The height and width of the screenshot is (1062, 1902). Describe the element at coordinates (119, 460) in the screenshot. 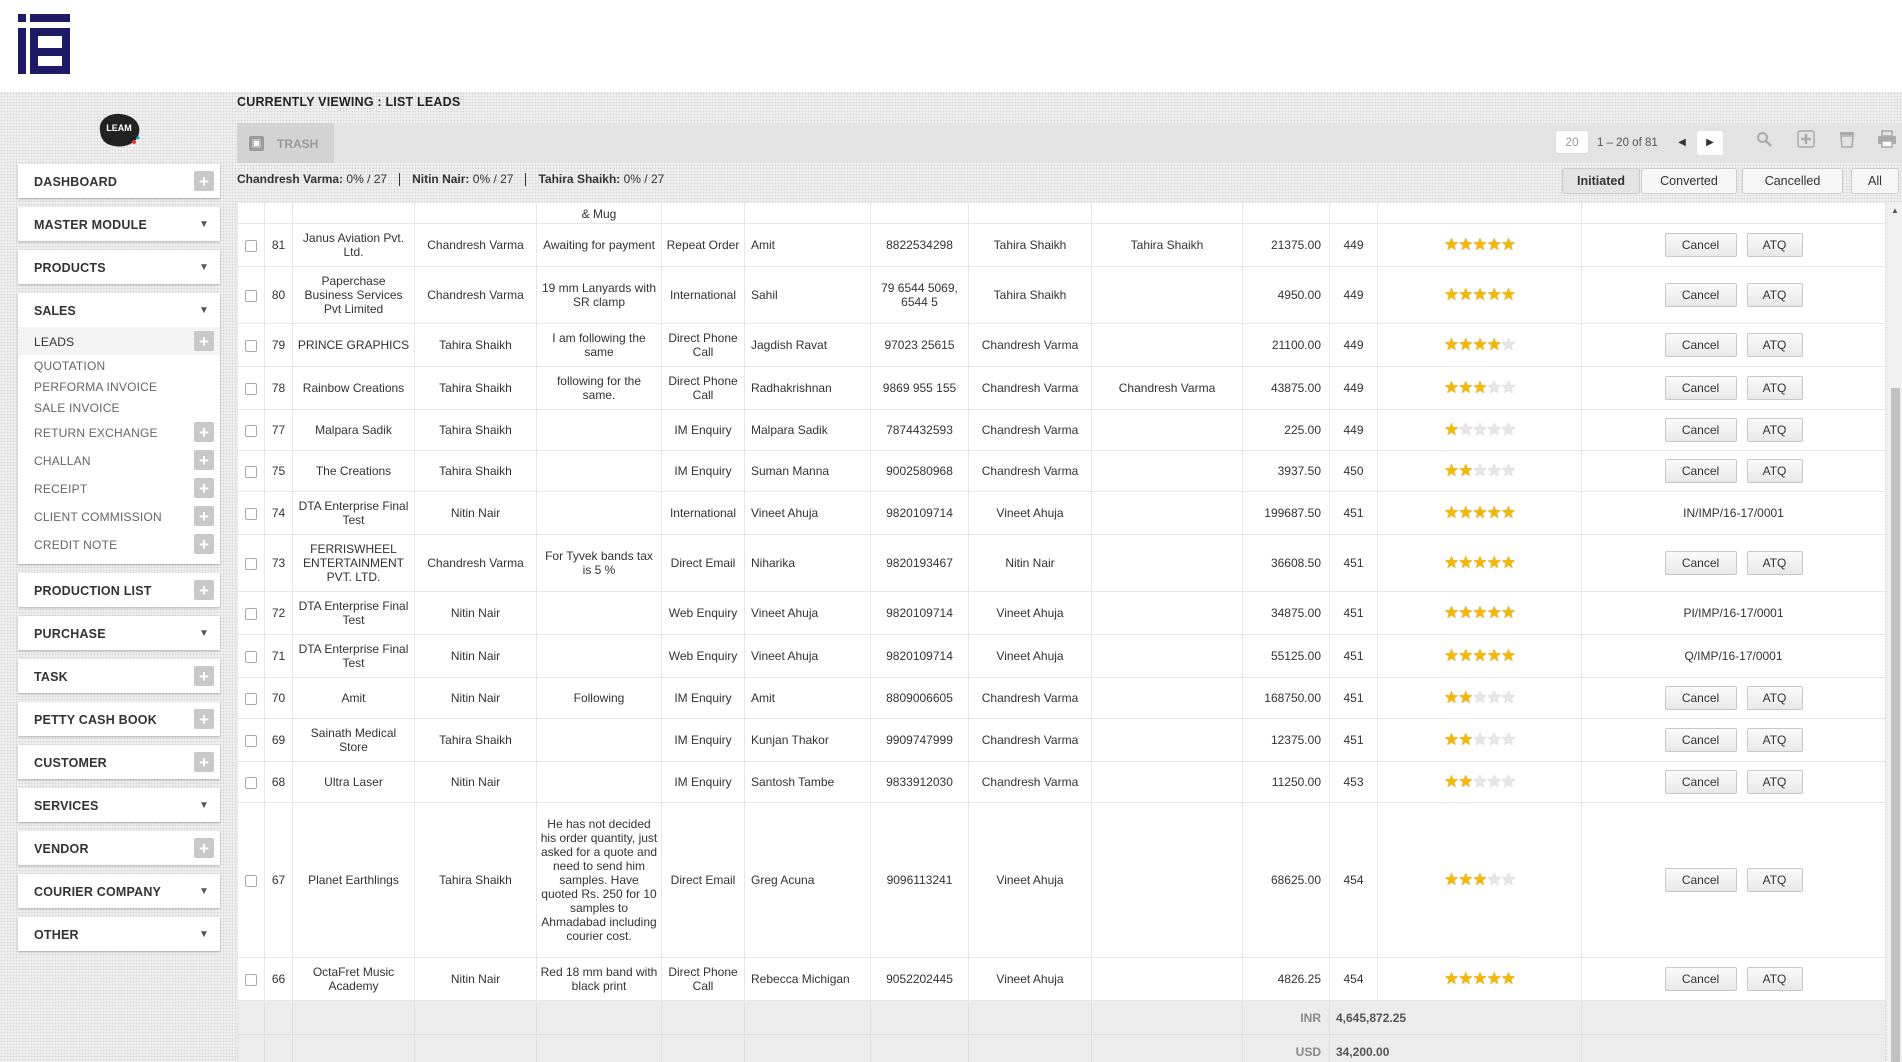

I see `sidebar-subitem-challan: CHALLAN +` at that location.